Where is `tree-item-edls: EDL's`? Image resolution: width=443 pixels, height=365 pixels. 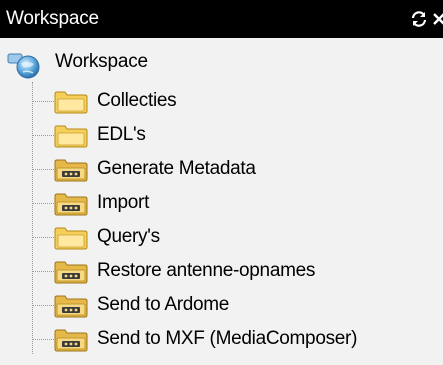
tree-item-edls: EDL's is located at coordinates (221, 135).